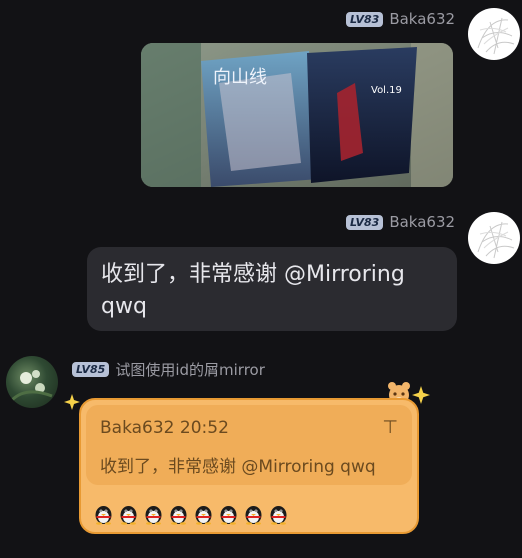  I want to click on svg-text: Vol.19, so click(386, 90).